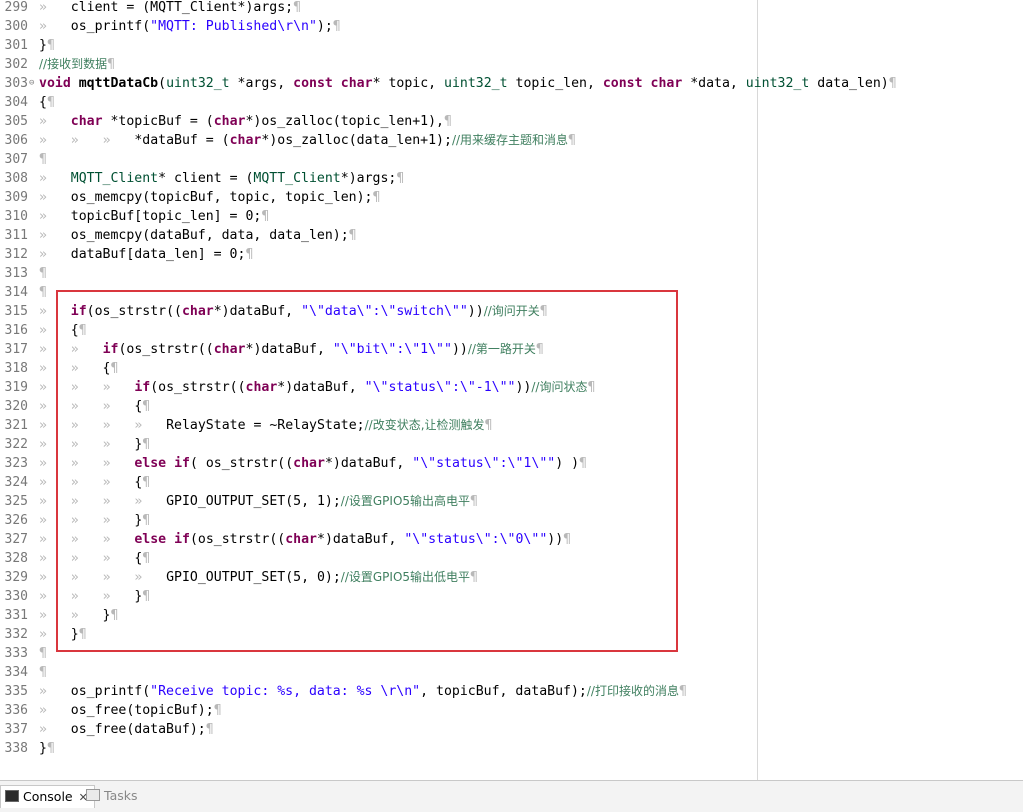 Image resolution: width=1023 pixels, height=812 pixels. Describe the element at coordinates (55, 83) in the screenshot. I see `code-keyword: void` at that location.